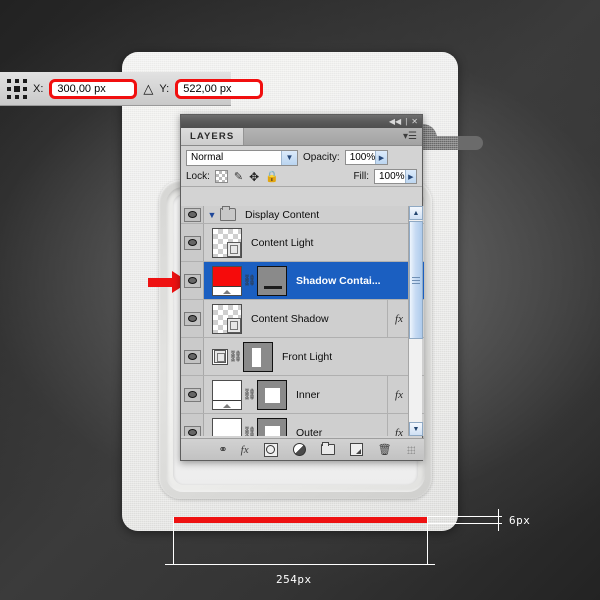 The image size is (600, 600). What do you see at coordinates (272, 430) in the screenshot?
I see `mask-square` at bounding box center [272, 430].